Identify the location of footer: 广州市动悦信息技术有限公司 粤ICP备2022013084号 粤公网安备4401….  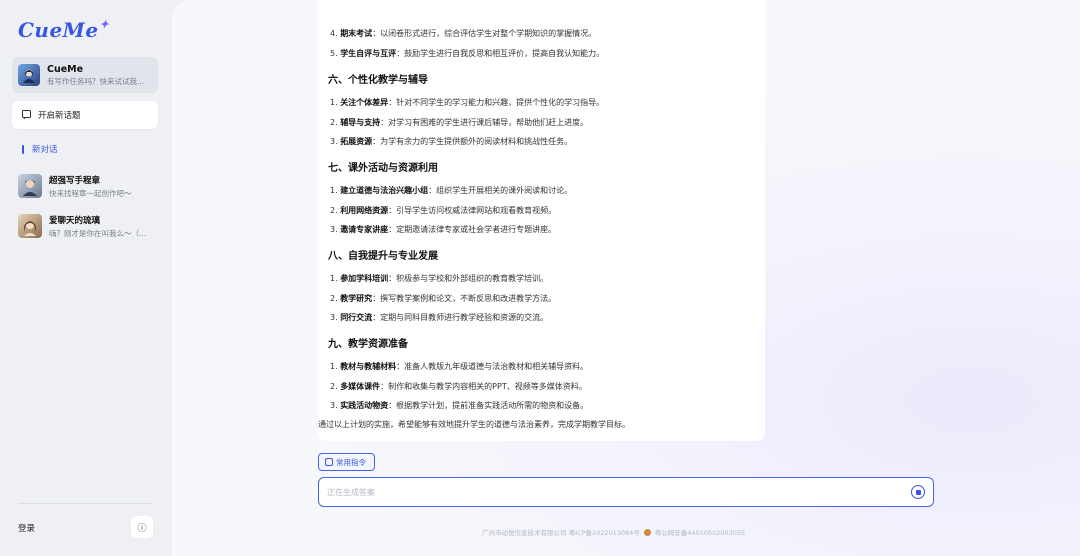
(613, 532).